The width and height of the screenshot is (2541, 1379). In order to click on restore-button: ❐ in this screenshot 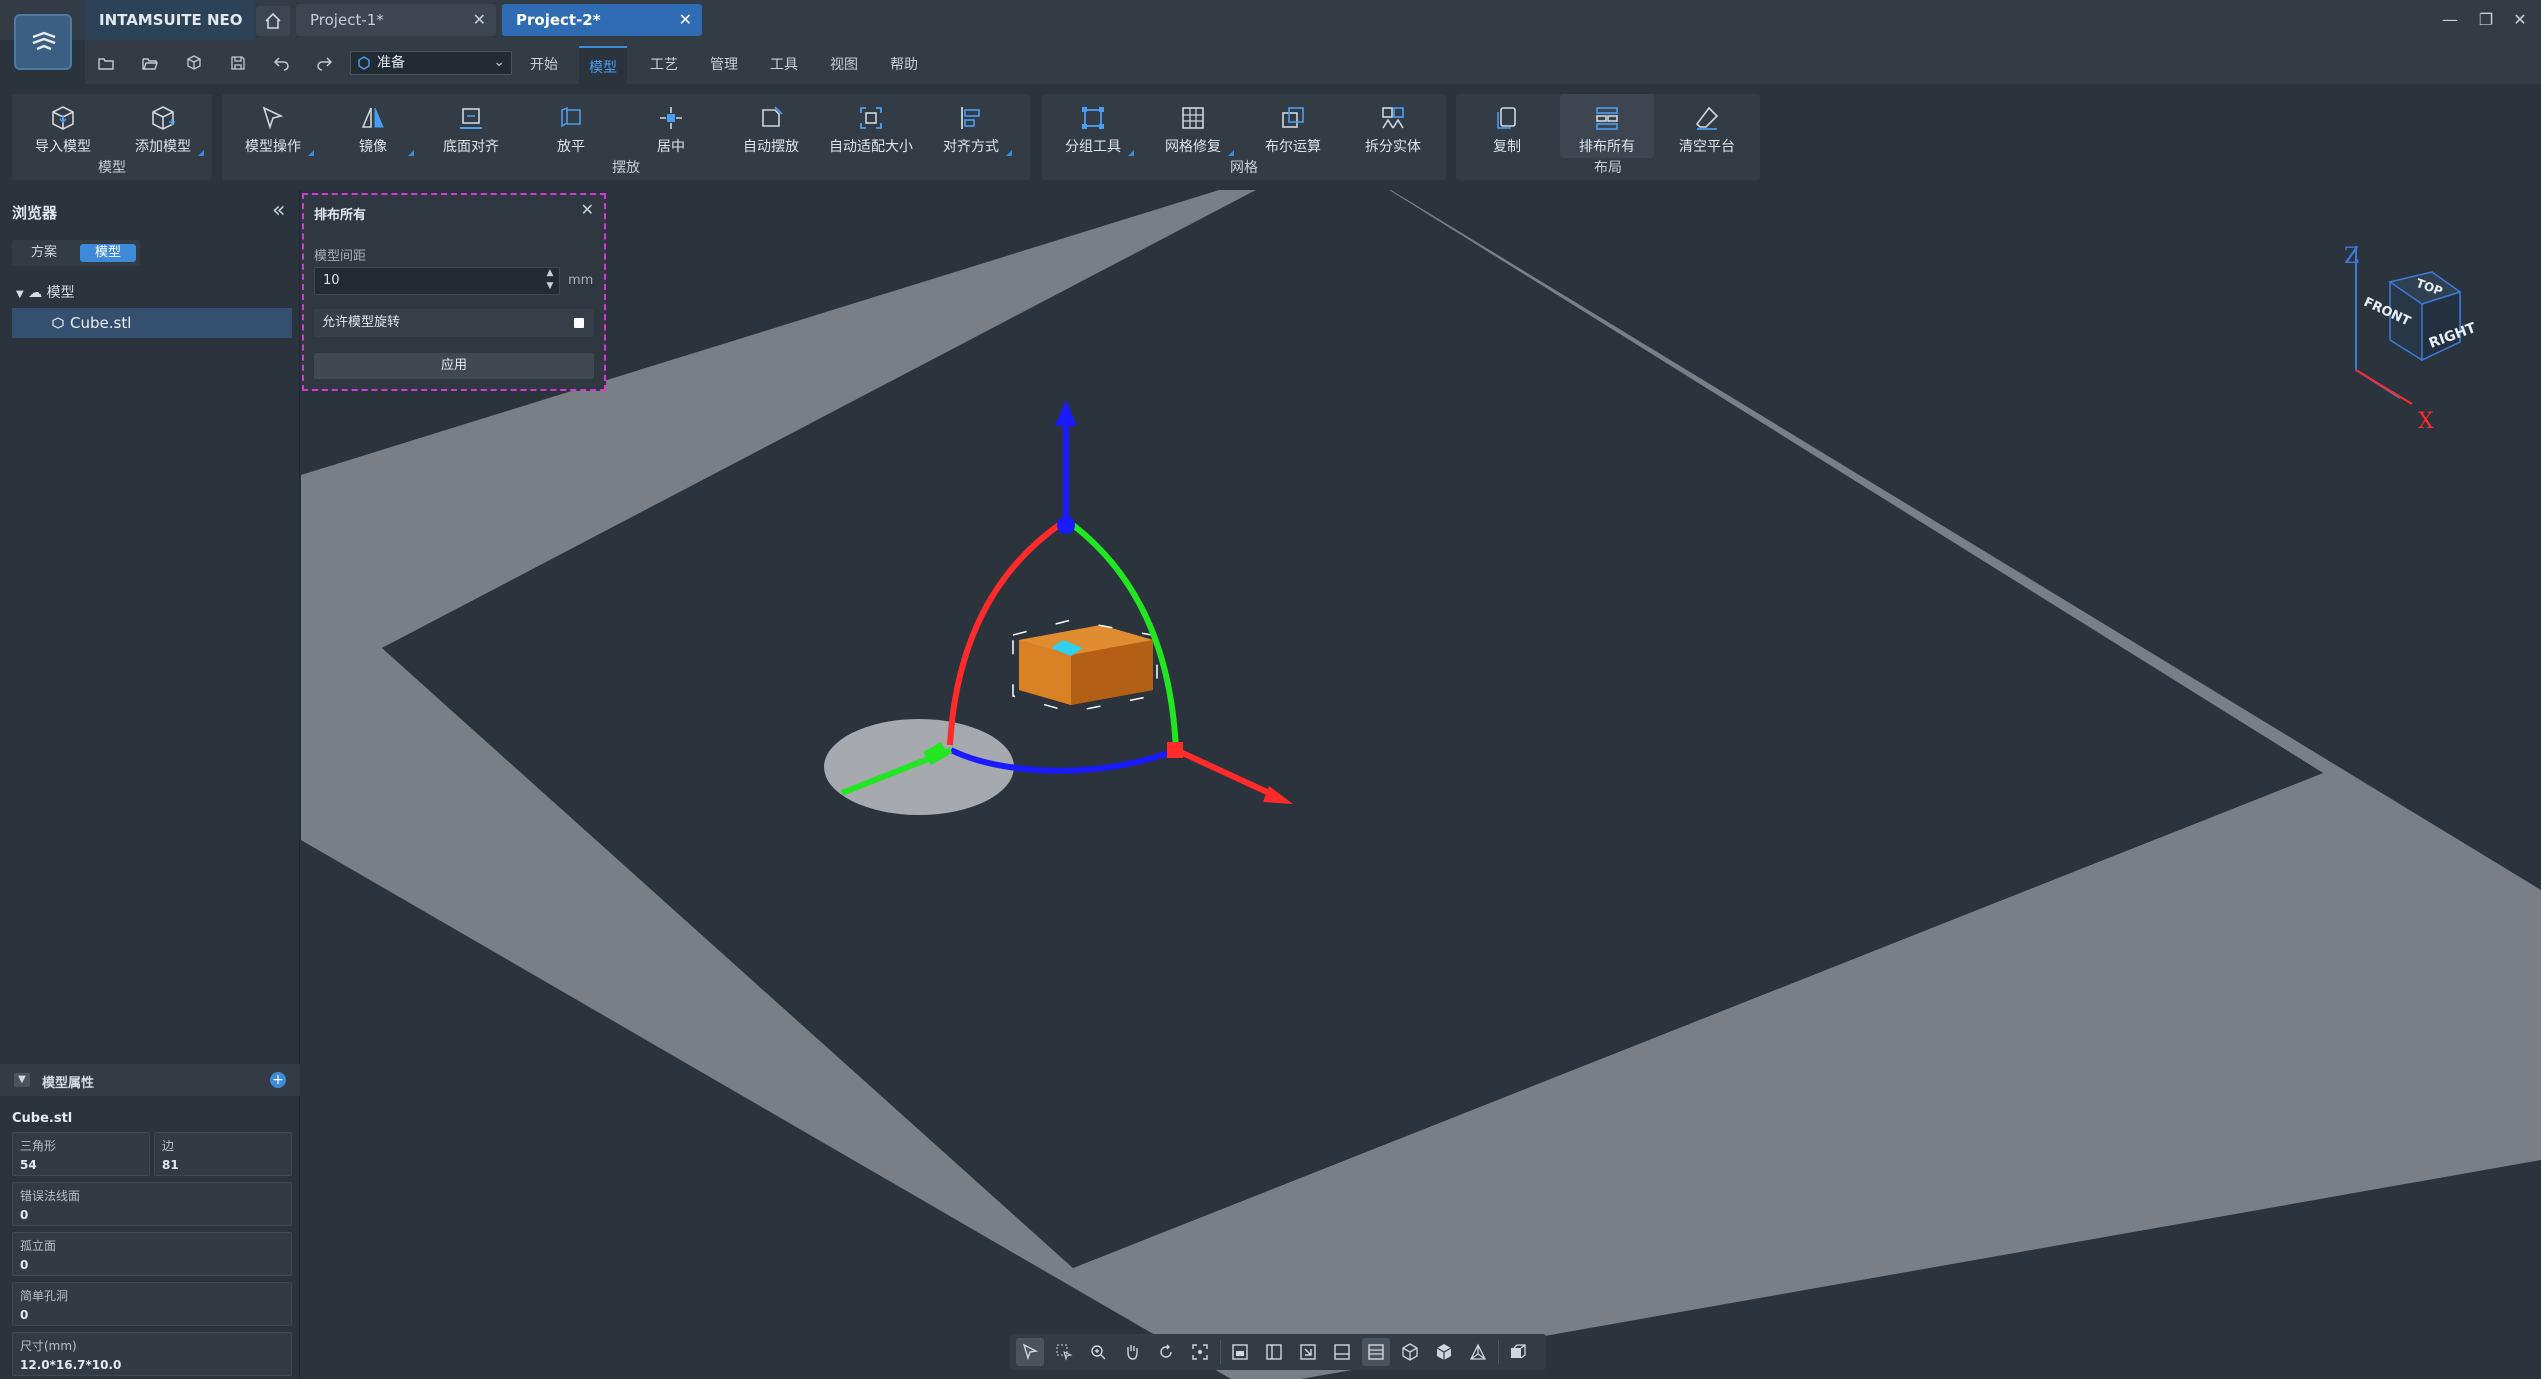, I will do `click(2486, 20)`.